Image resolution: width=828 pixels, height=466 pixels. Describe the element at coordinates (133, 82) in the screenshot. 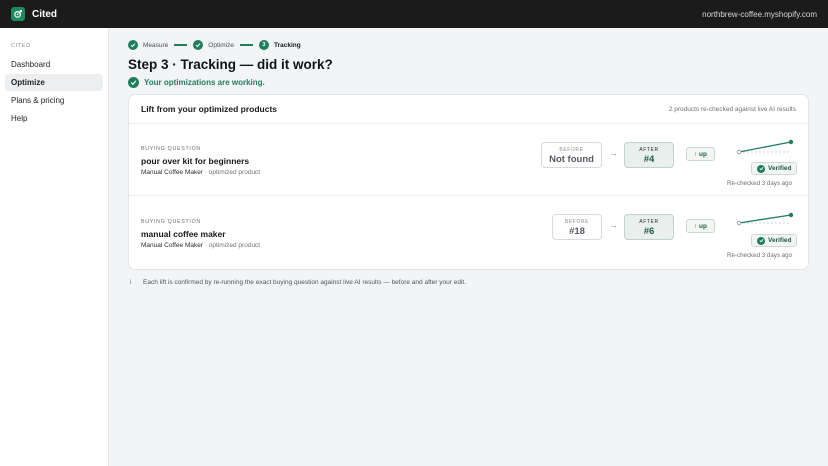

I see `status-check-icon` at that location.